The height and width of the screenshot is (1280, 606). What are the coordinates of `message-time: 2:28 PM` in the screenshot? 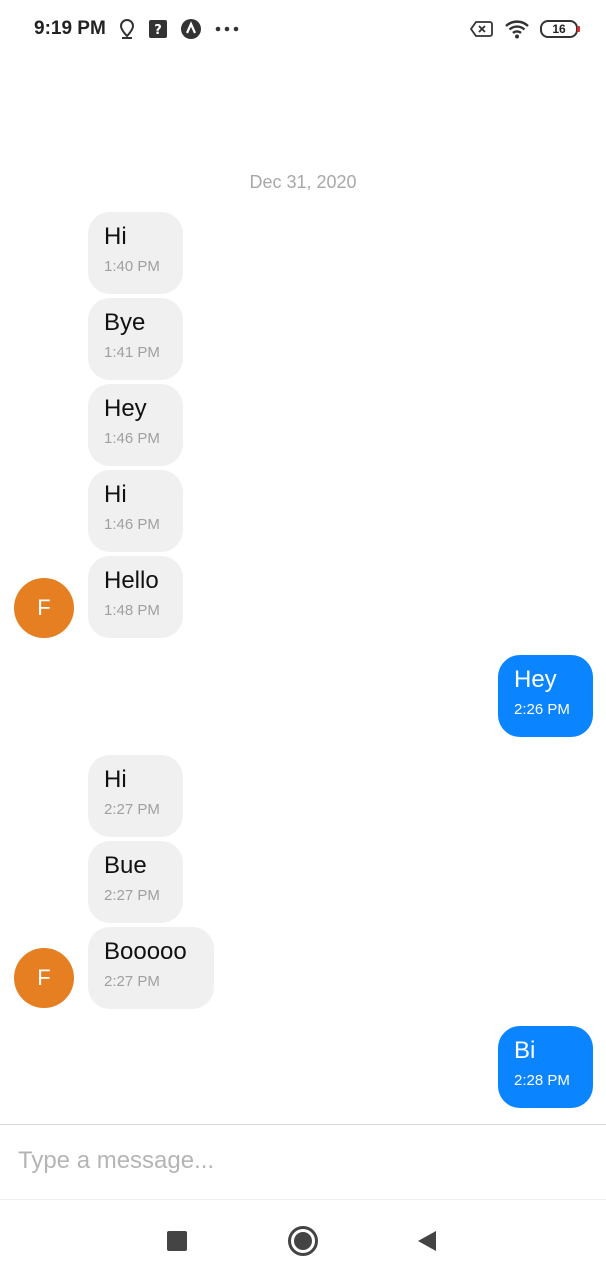 It's located at (542, 1080).